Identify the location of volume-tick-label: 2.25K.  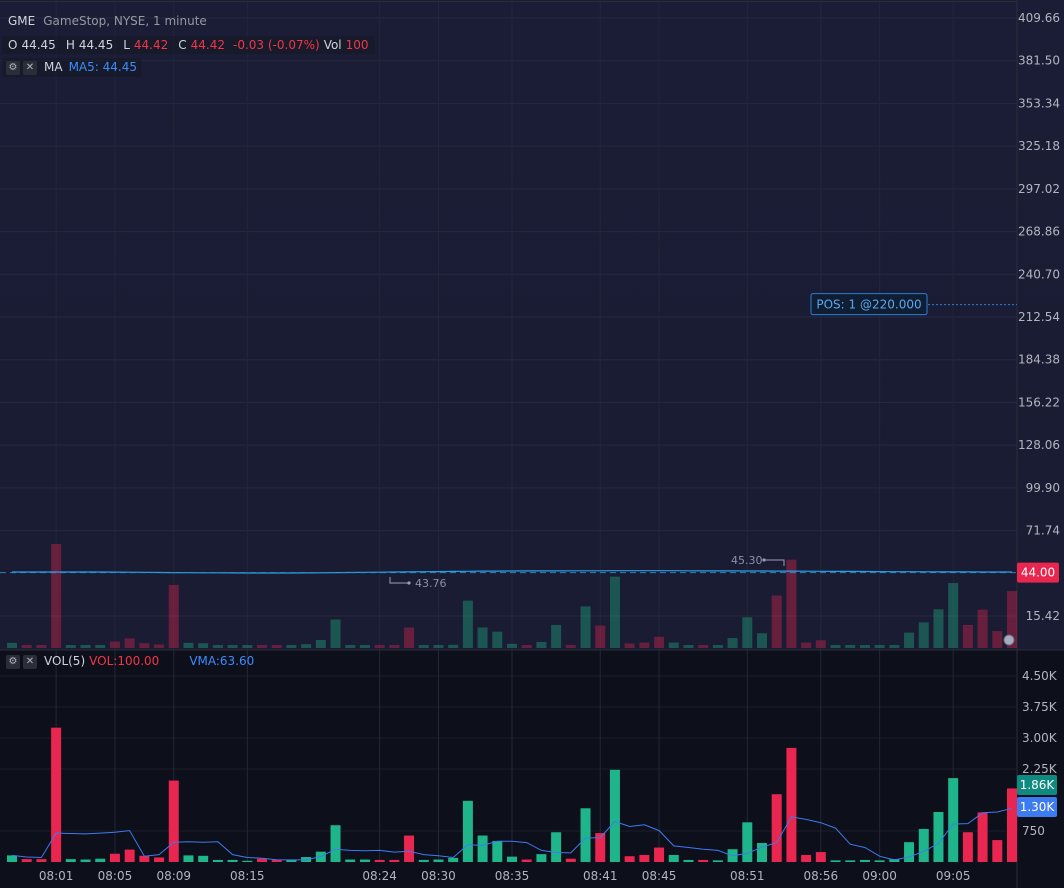
(1040, 769).